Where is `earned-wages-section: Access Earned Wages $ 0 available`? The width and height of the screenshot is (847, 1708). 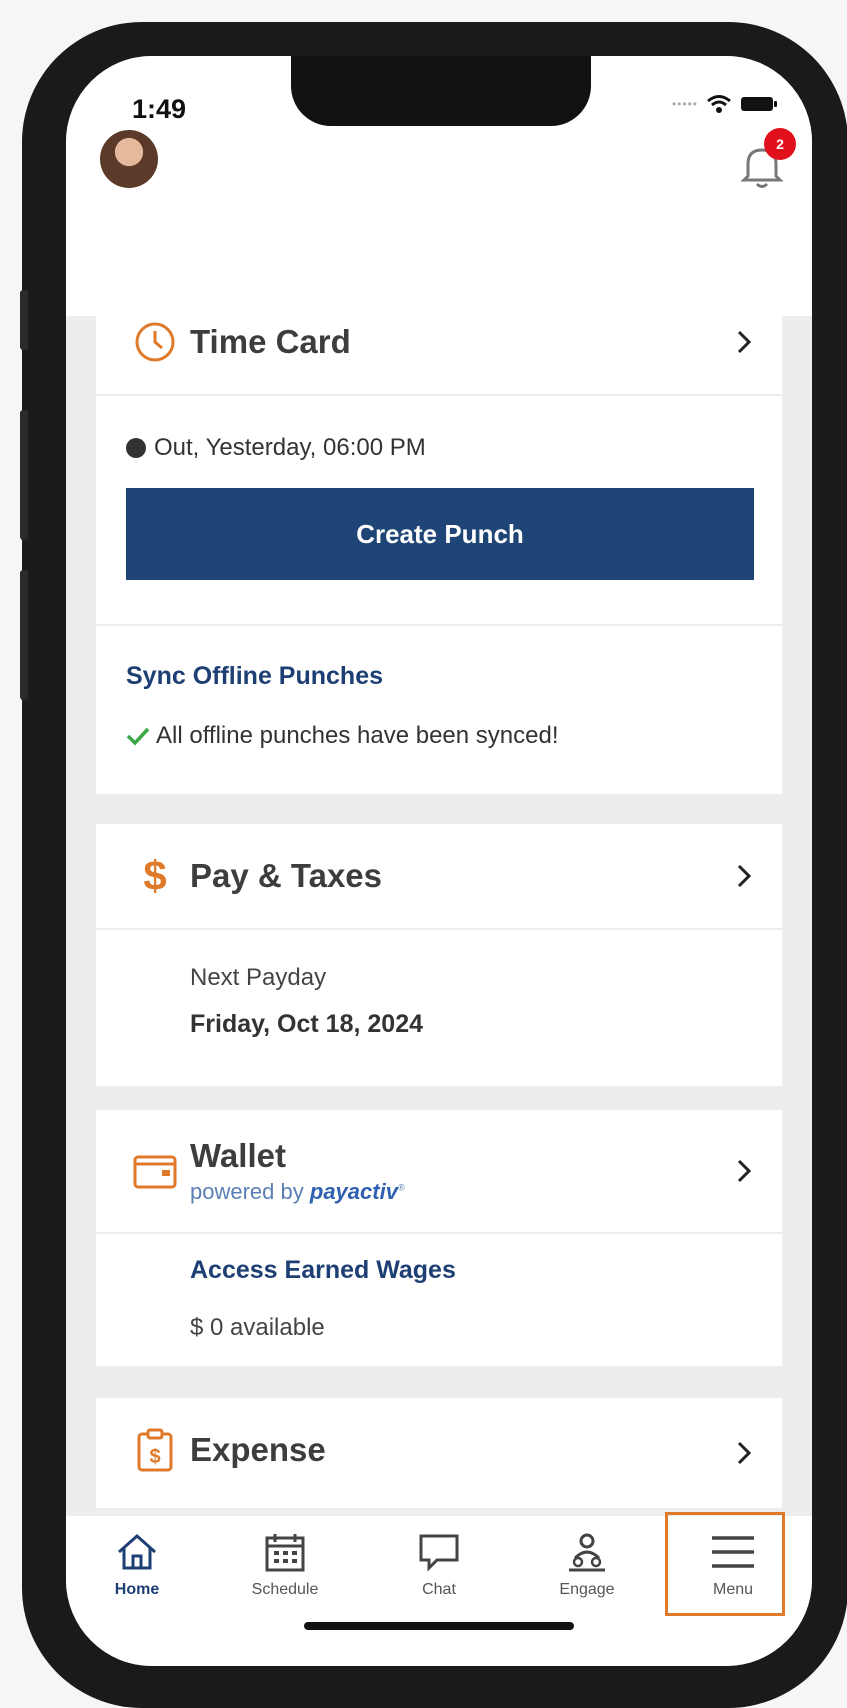
earned-wages-section: Access Earned Wages $ 0 available is located at coordinates (439, 1300).